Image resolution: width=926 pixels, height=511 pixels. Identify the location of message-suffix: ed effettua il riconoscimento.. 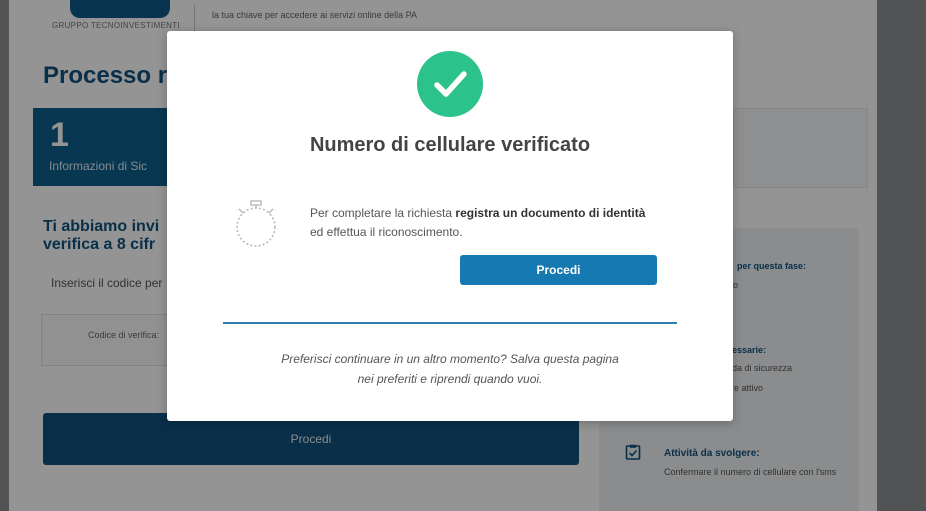
(386, 232).